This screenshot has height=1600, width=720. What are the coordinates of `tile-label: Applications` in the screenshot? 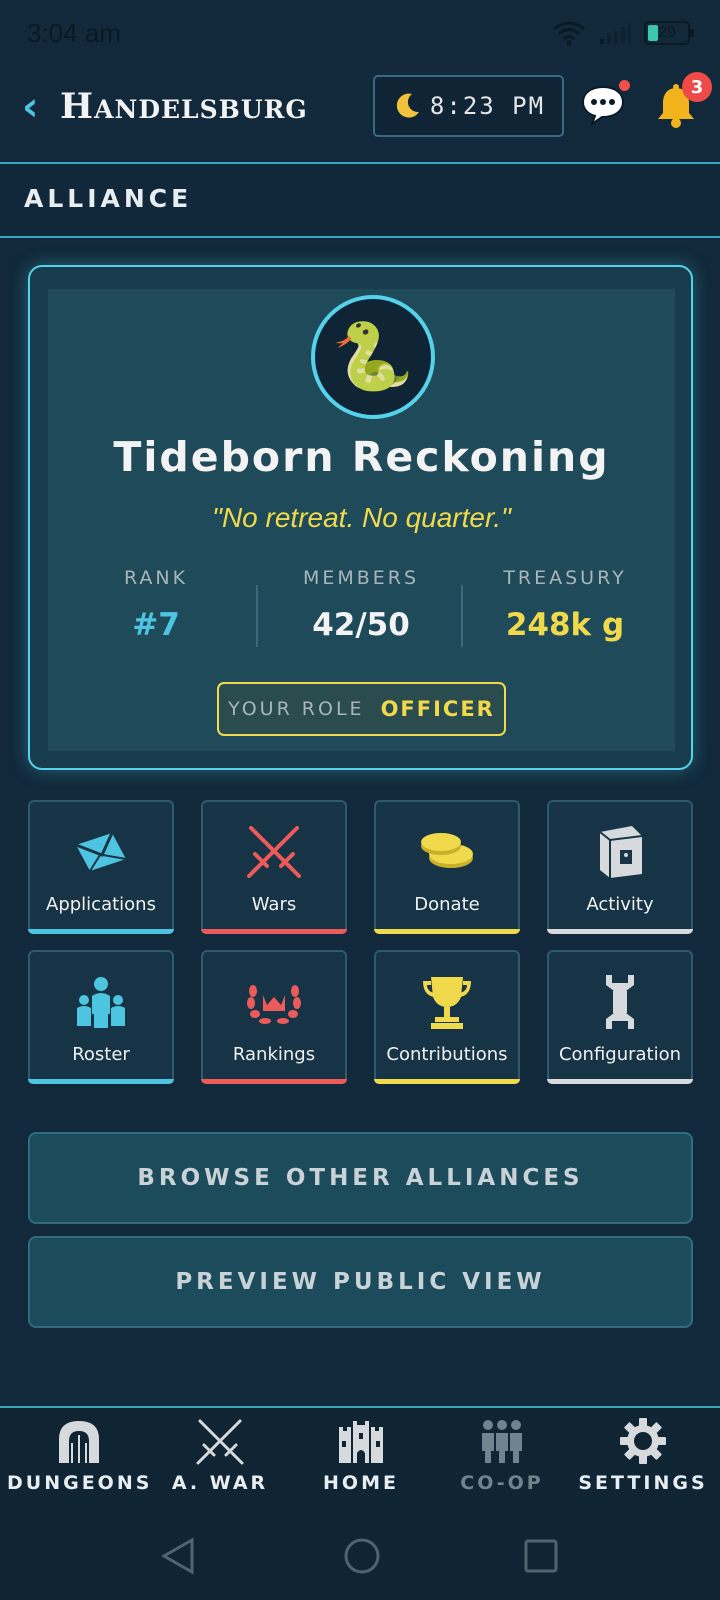 It's located at (101, 904).